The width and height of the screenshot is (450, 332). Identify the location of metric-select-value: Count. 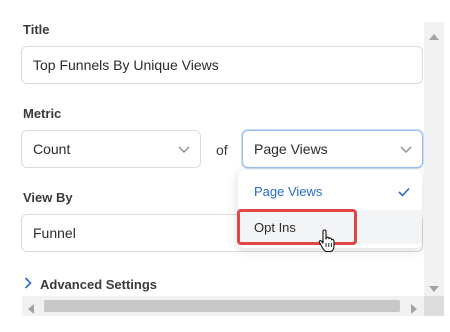
(52, 149).